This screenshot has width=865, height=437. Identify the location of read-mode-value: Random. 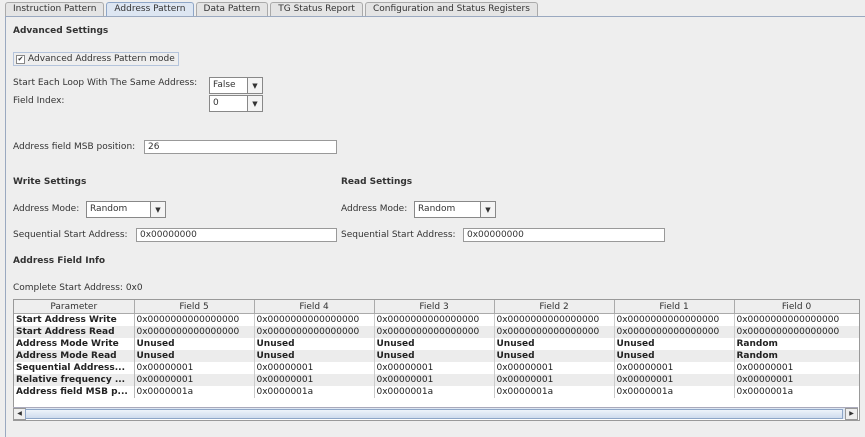
(437, 209).